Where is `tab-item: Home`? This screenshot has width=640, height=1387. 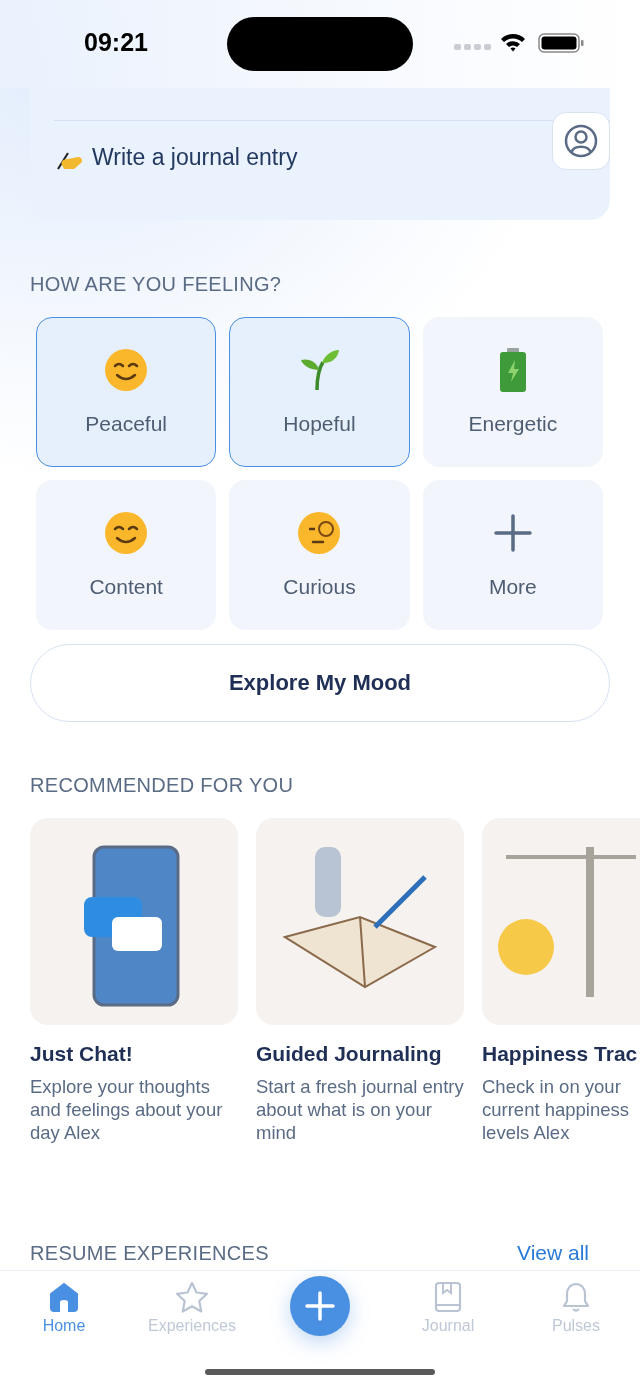 tab-item: Home is located at coordinates (64, 1303).